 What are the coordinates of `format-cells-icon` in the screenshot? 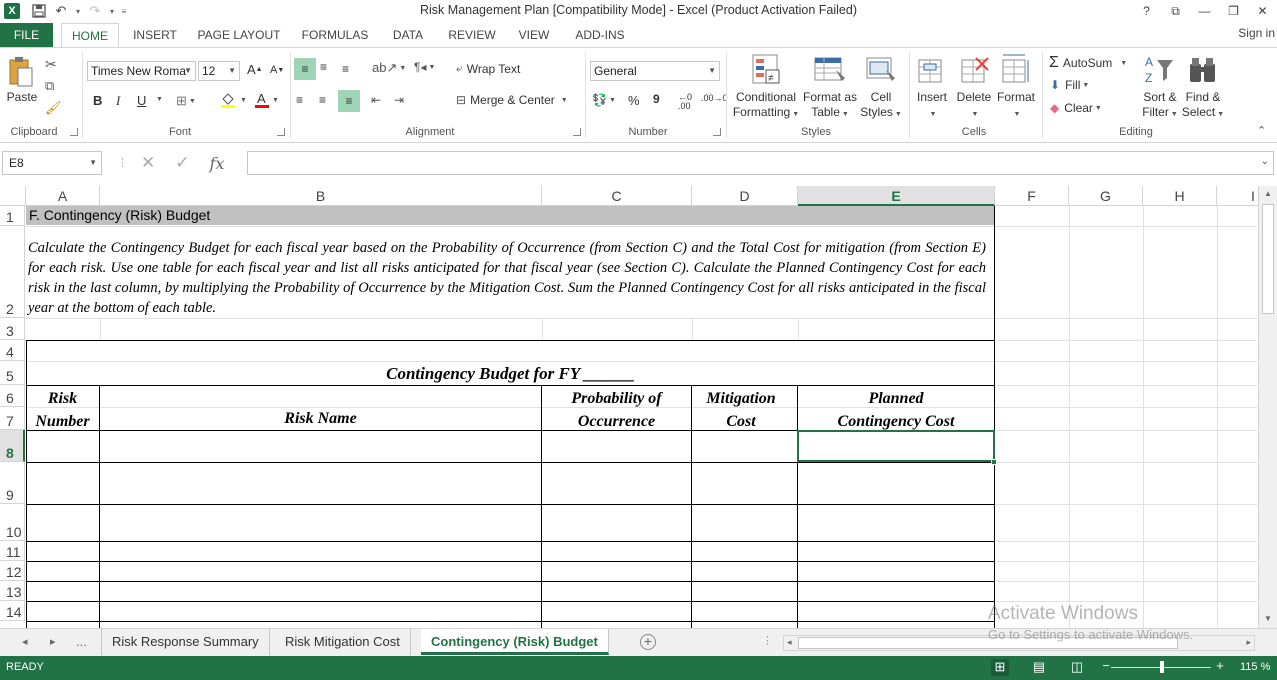 It's located at (1015, 69).